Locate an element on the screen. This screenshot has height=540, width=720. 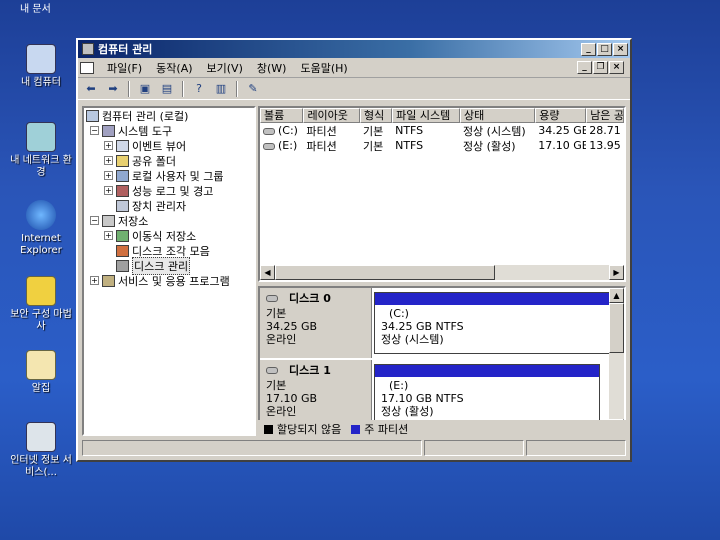
primary-partition-swatch is located at coordinates (356, 429).